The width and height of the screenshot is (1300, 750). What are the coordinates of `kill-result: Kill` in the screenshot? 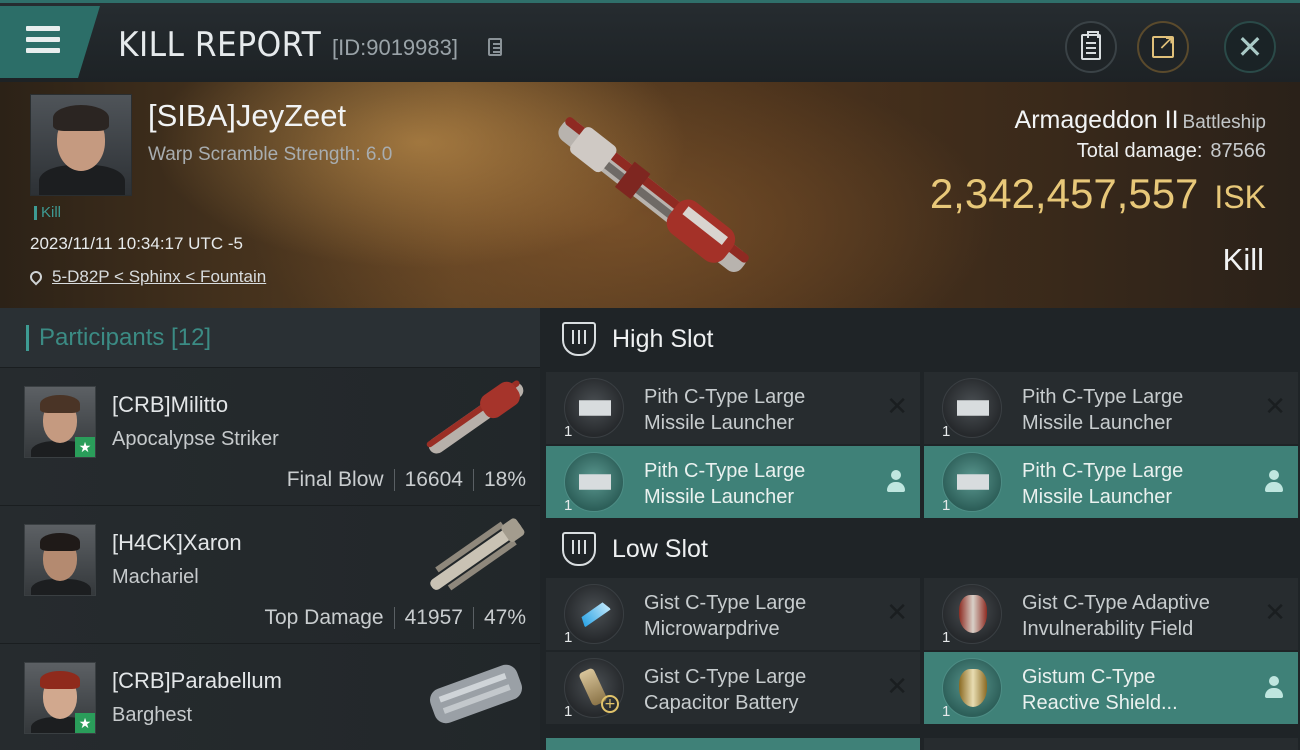 It's located at (1243, 259).